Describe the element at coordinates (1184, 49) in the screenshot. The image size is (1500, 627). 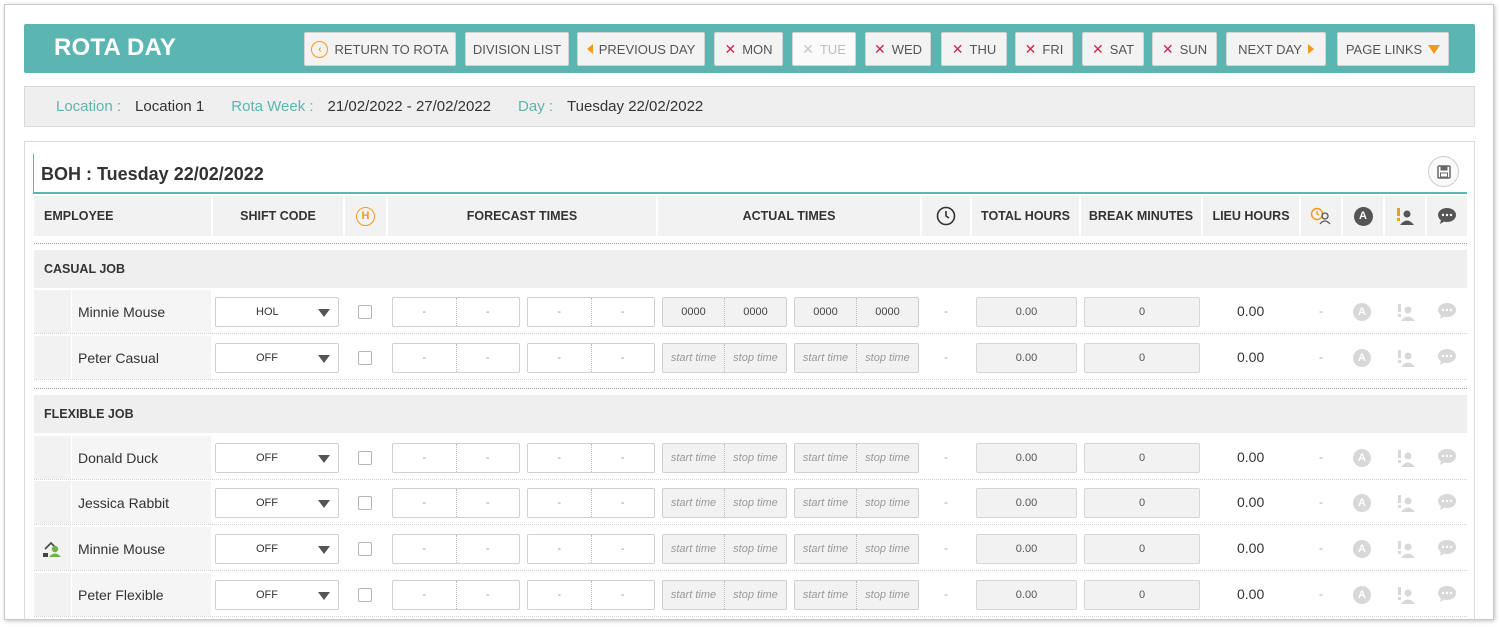
I see `day-sun-button: ✕ SUN` at that location.